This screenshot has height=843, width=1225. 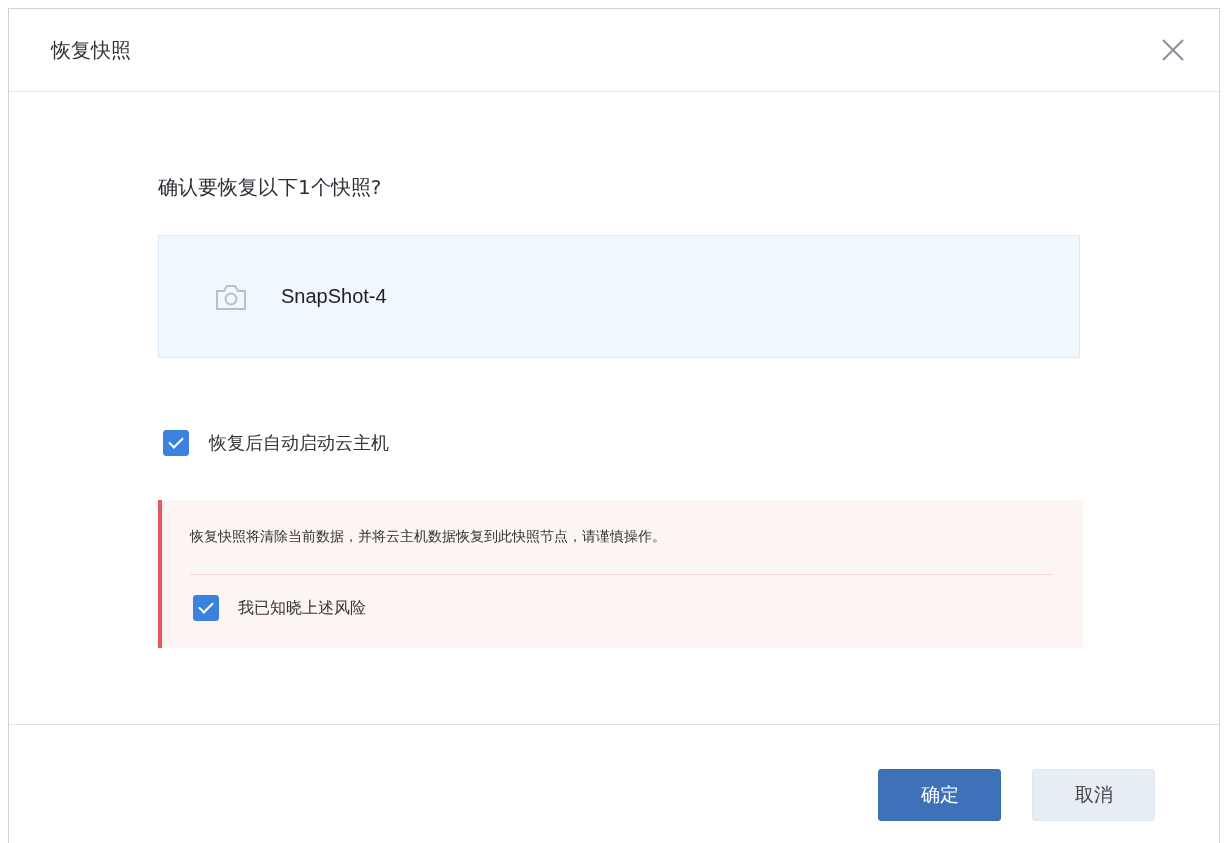 What do you see at coordinates (270, 187) in the screenshot?
I see `confirm-question: 确认要恢复以下1个快照?` at bounding box center [270, 187].